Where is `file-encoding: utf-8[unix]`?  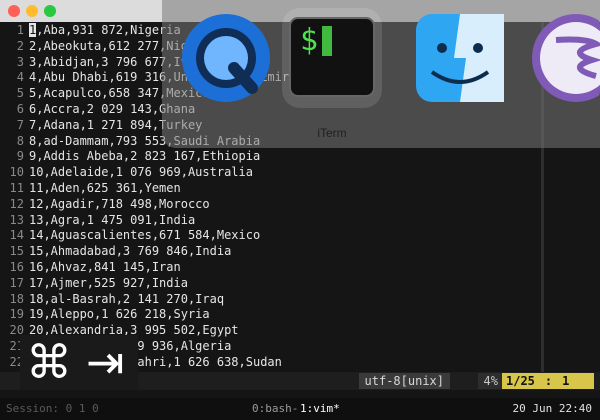 file-encoding: utf-8[unix] is located at coordinates (404, 381).